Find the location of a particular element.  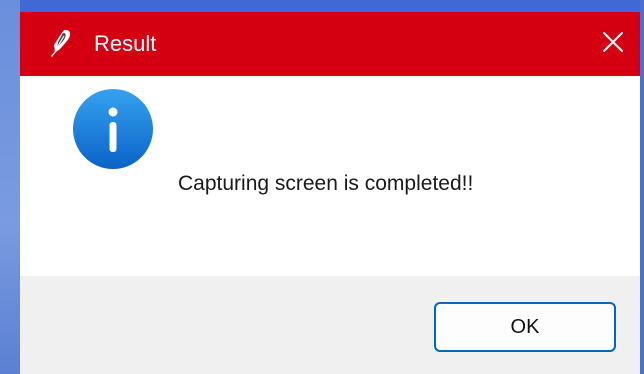

close-icon is located at coordinates (613, 44).